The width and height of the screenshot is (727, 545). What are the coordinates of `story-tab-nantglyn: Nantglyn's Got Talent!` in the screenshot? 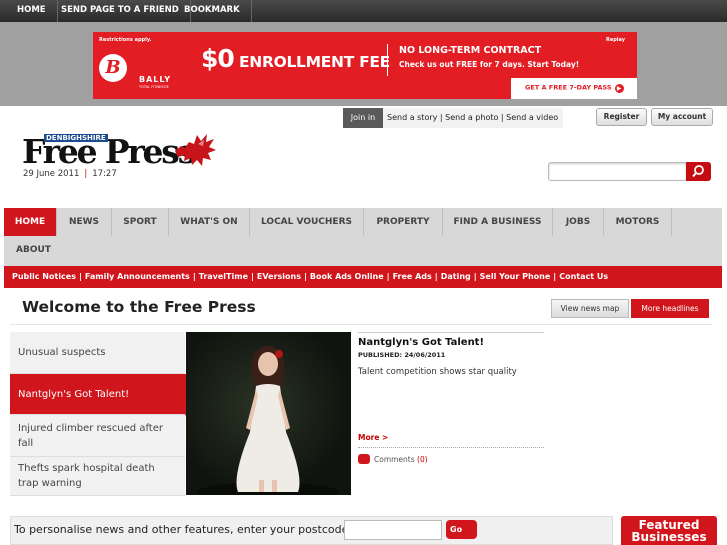 It's located at (105, 394).